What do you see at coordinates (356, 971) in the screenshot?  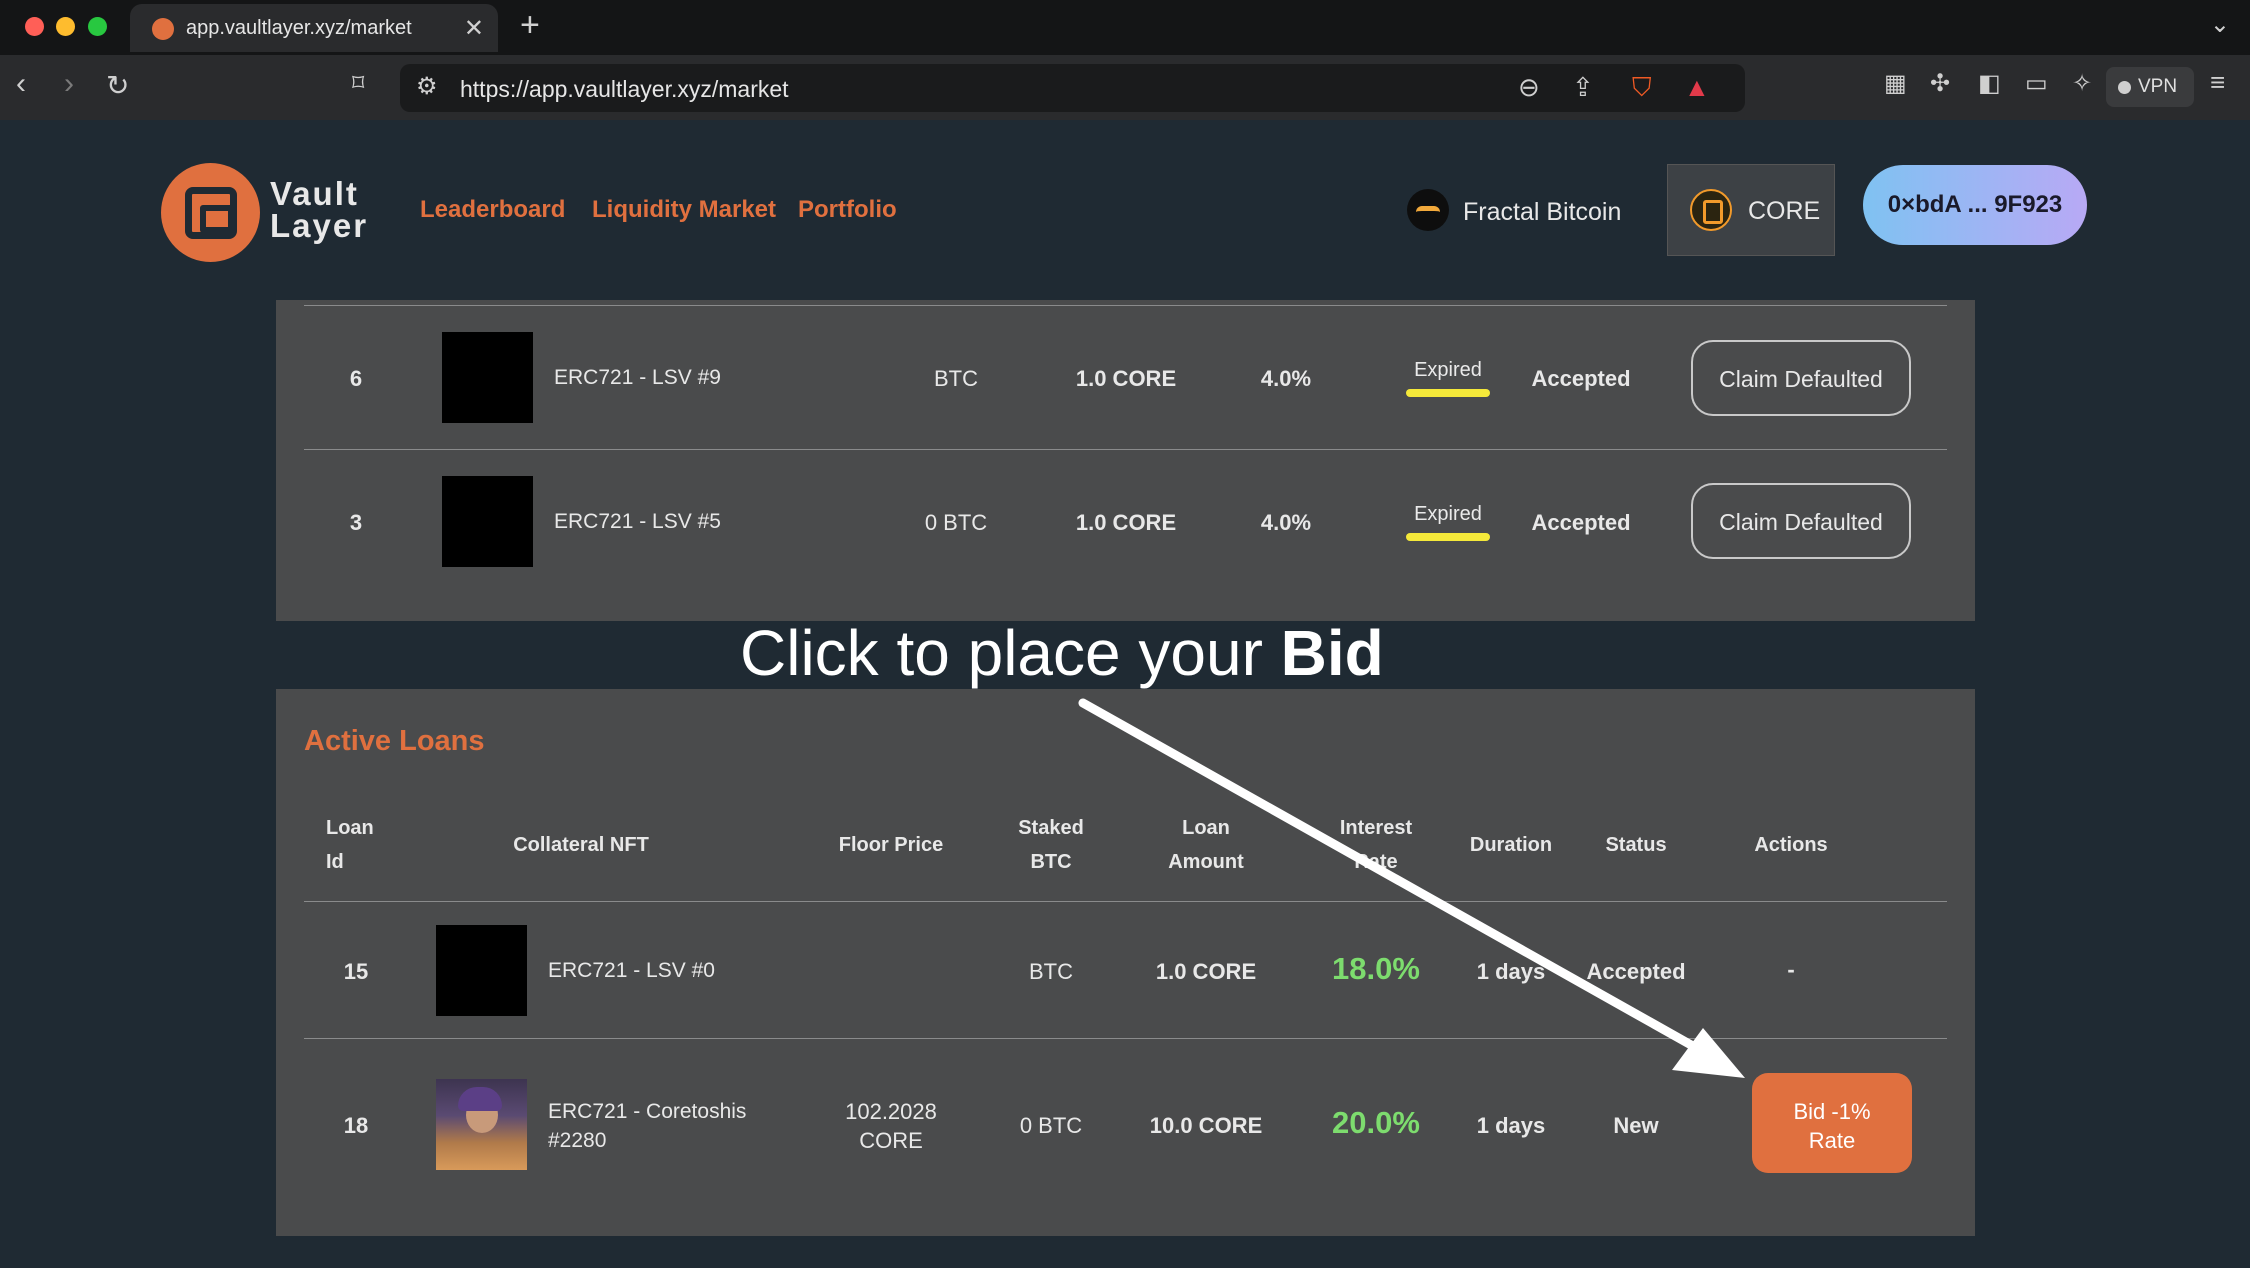 I see `loan-id: 15` at bounding box center [356, 971].